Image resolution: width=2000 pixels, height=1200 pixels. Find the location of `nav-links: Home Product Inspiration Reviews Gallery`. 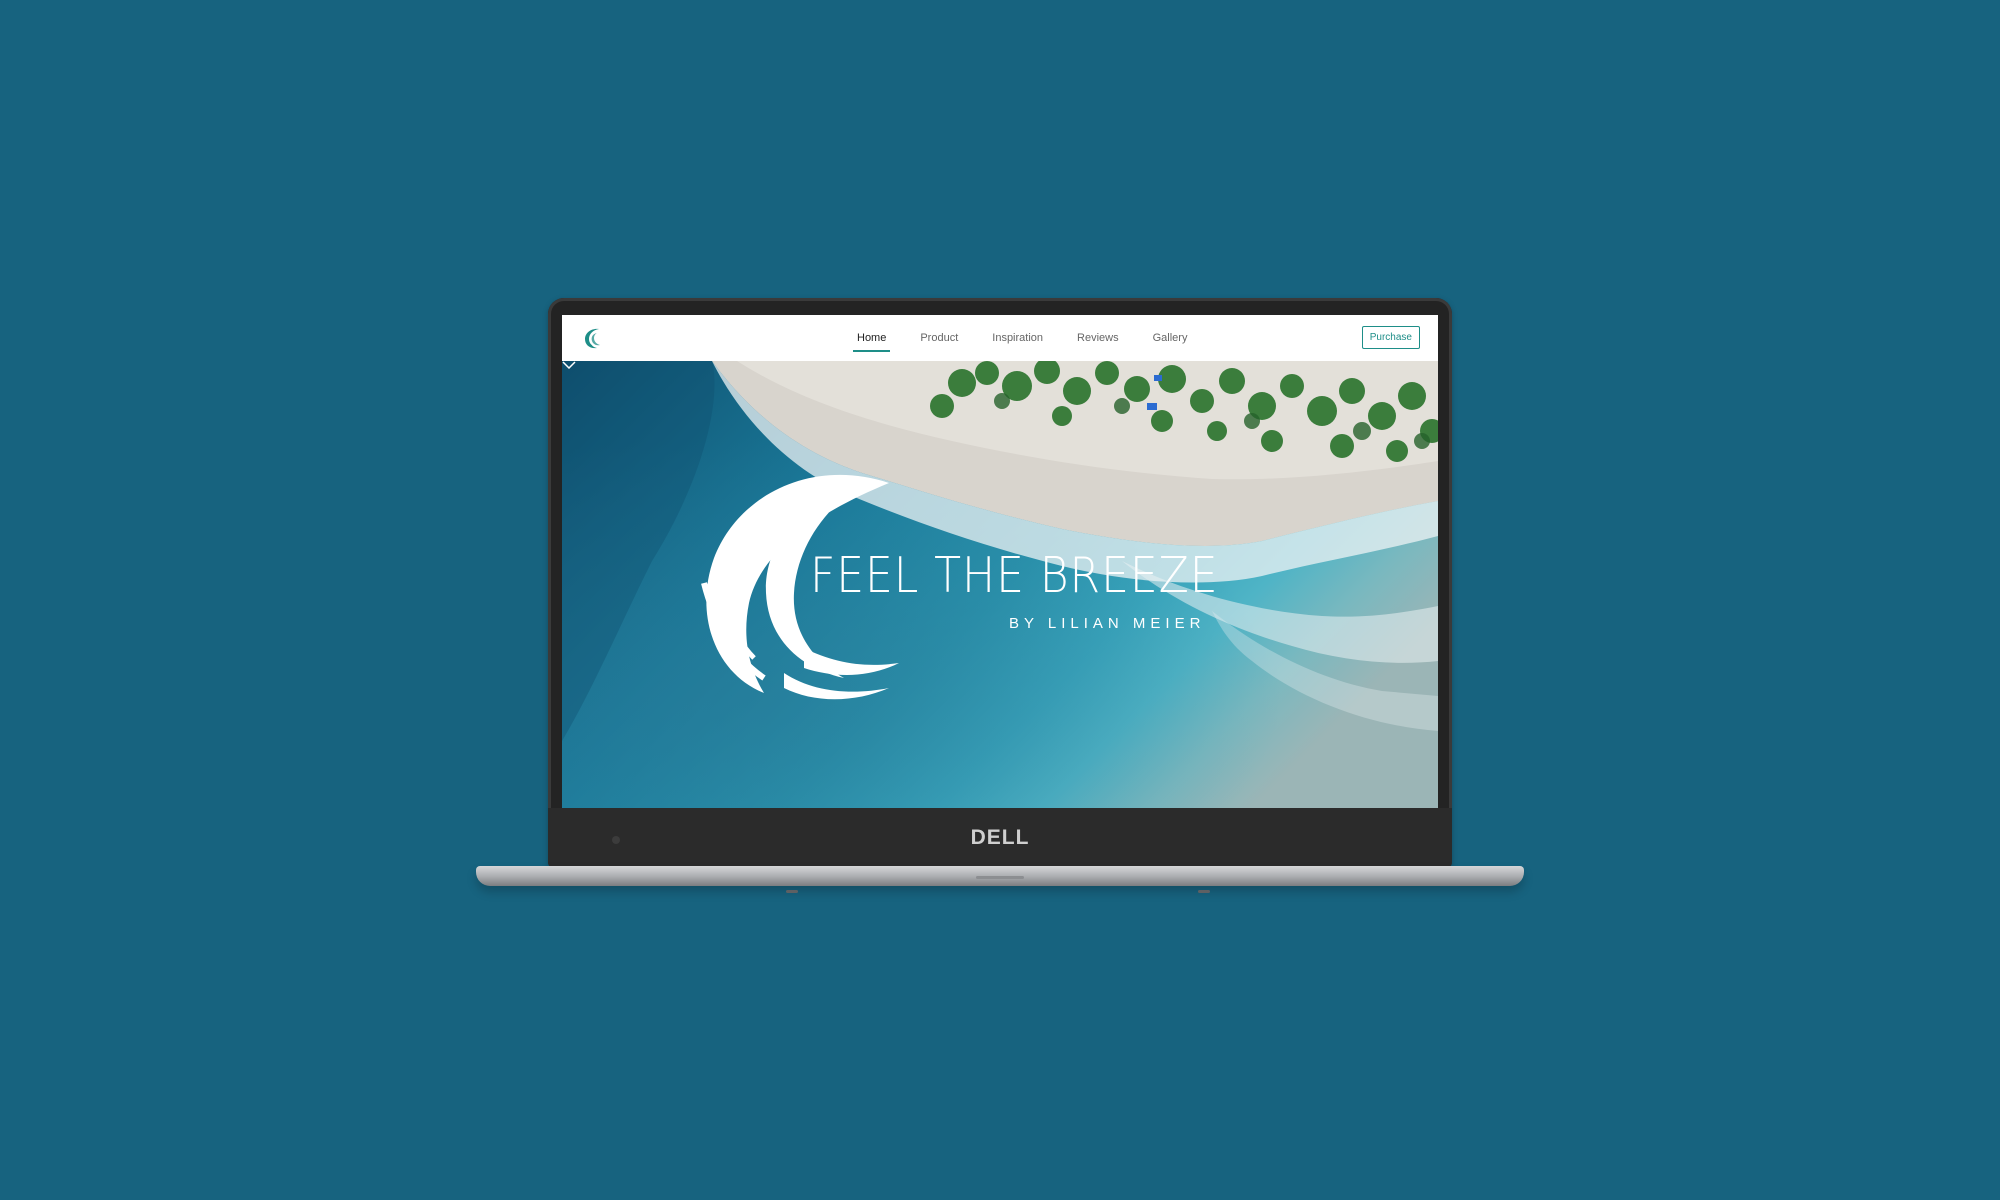

nav-links: Home Product Inspiration Reviews Gallery is located at coordinates (1022, 338).